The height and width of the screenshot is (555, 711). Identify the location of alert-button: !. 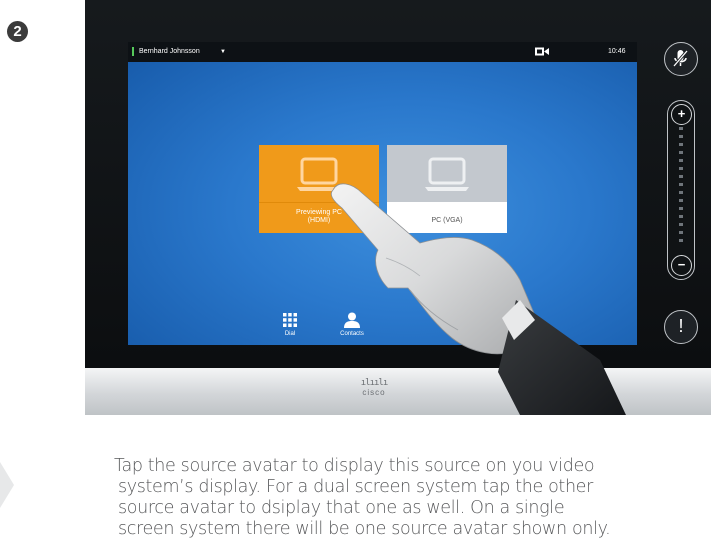
(681, 327).